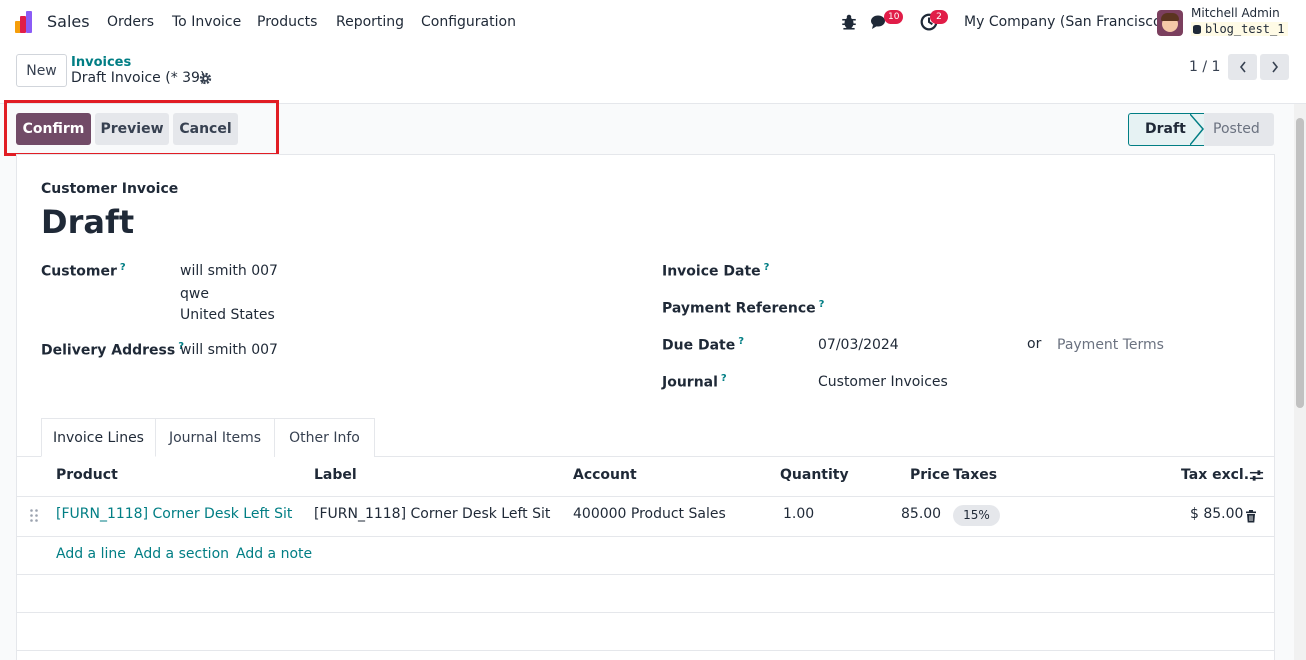  Describe the element at coordinates (1217, 514) in the screenshot. I see `line-subtotal: $ 85.00` at that location.